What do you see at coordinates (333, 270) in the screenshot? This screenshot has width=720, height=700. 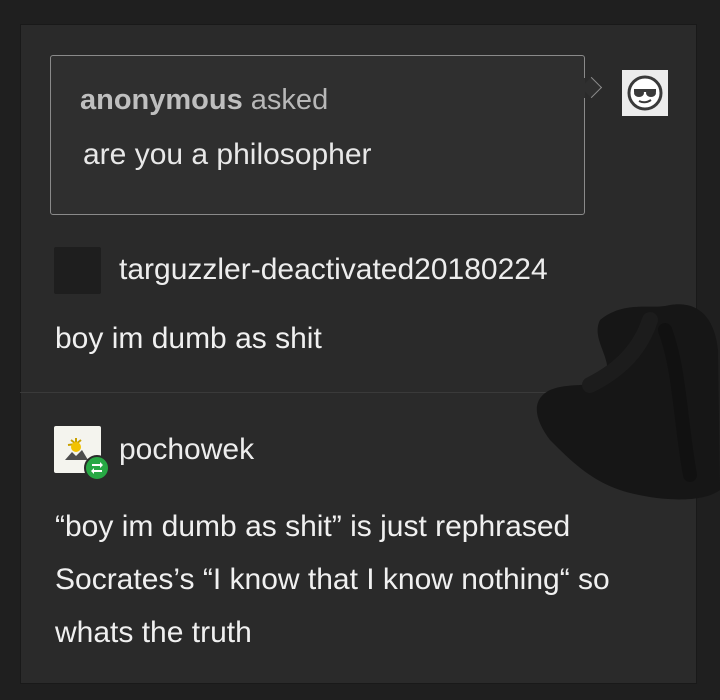 I see `username: targuzzler-deactivated20180224` at bounding box center [333, 270].